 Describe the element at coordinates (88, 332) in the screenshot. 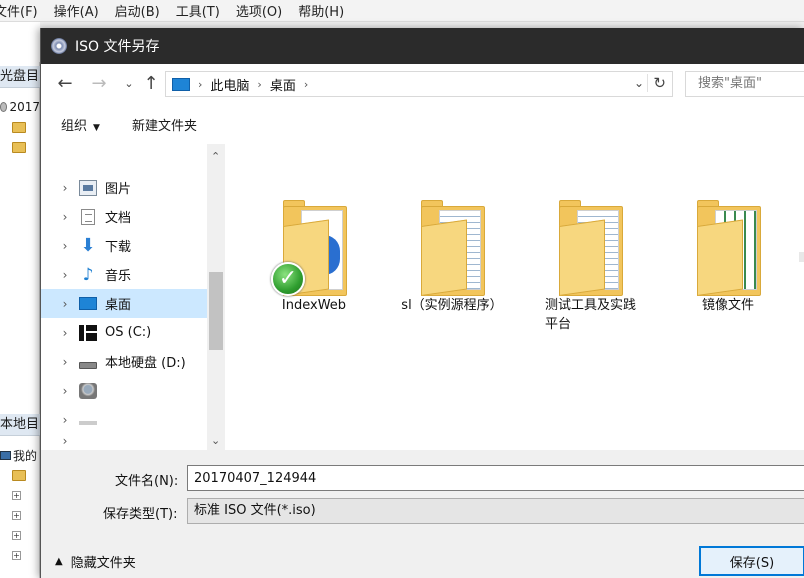

I see `os-drive-icon` at that location.